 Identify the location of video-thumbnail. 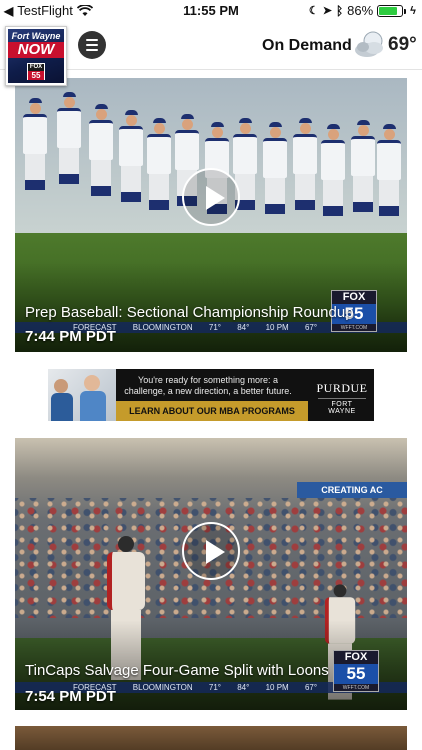
(211, 738).